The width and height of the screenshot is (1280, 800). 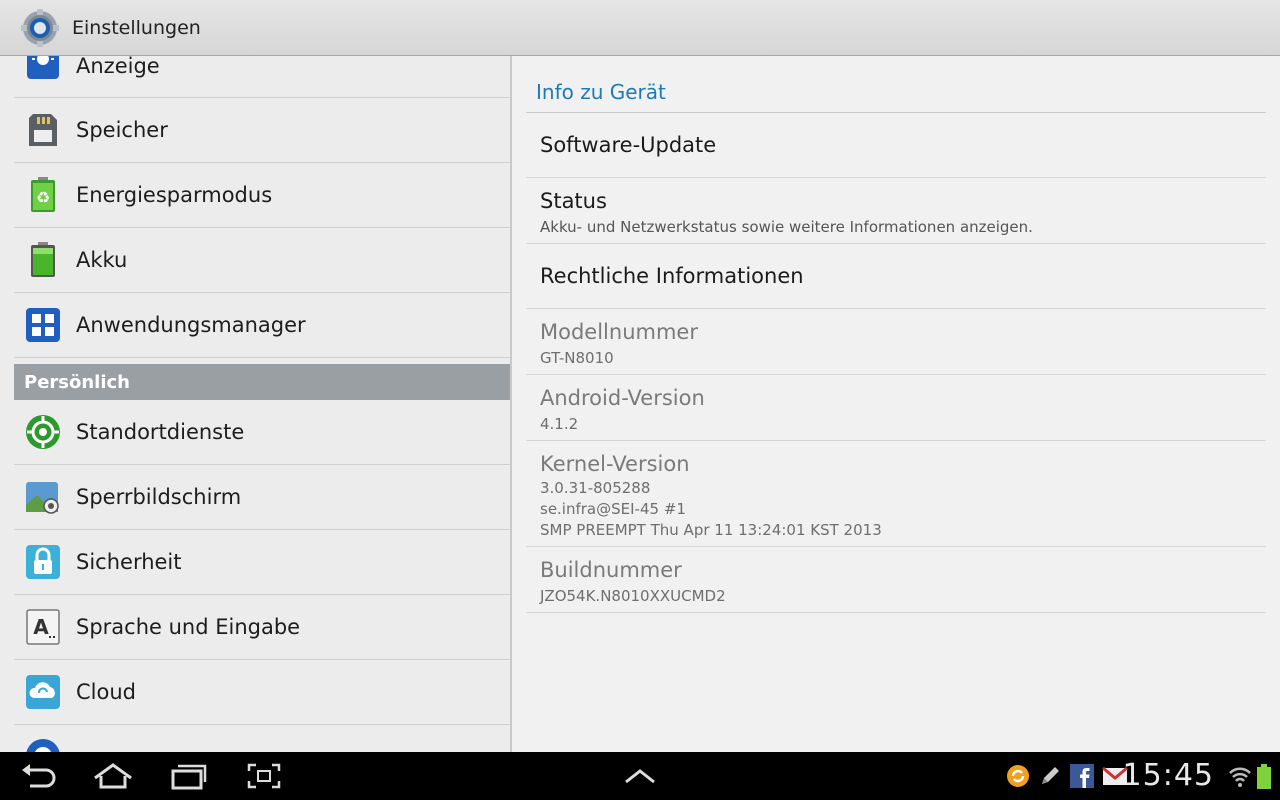 What do you see at coordinates (262, 692) in the screenshot?
I see `list-item-cloud: Cloud` at bounding box center [262, 692].